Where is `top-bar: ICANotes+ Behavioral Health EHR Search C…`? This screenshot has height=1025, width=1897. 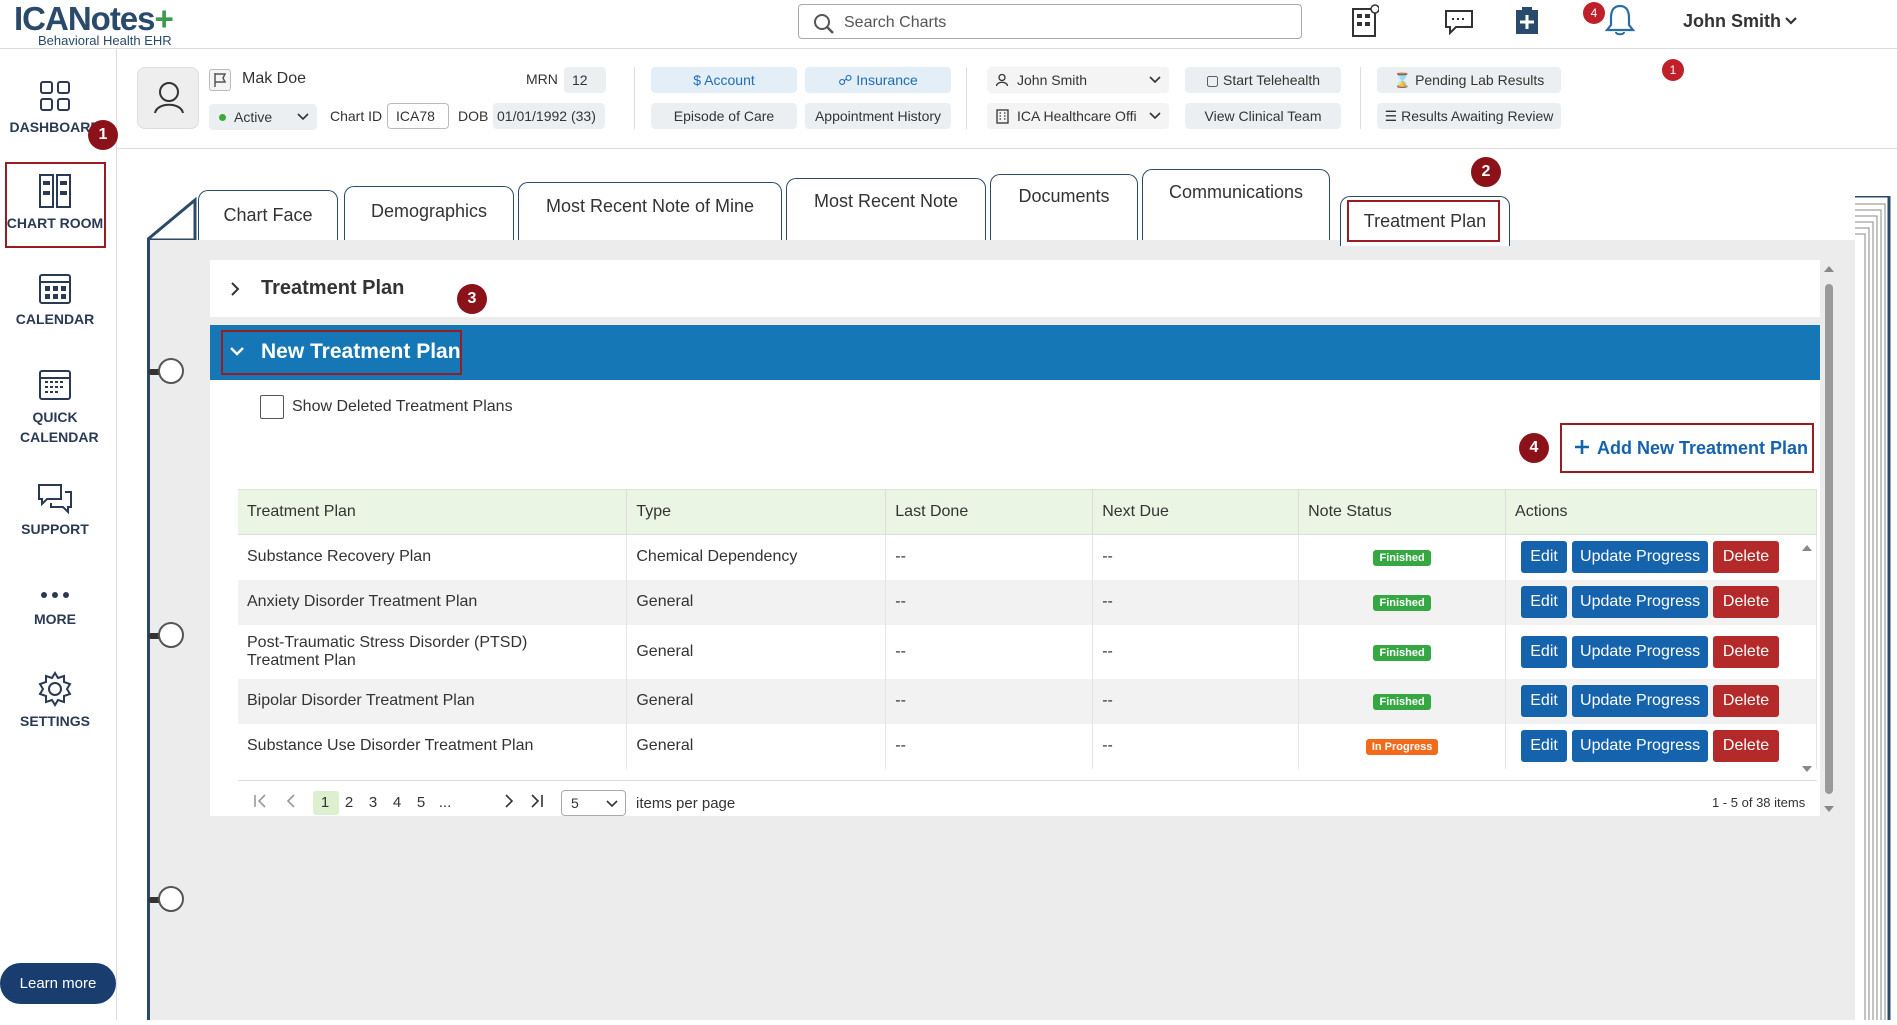
top-bar: ICANotes+ Behavioral Health EHR Search C… is located at coordinates (948, 24).